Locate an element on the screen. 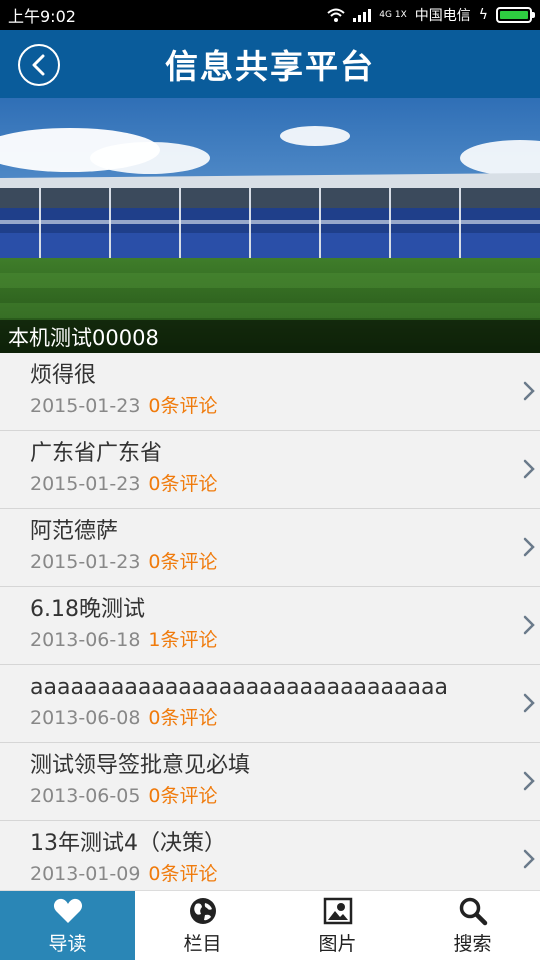  heart-icon is located at coordinates (67, 910).